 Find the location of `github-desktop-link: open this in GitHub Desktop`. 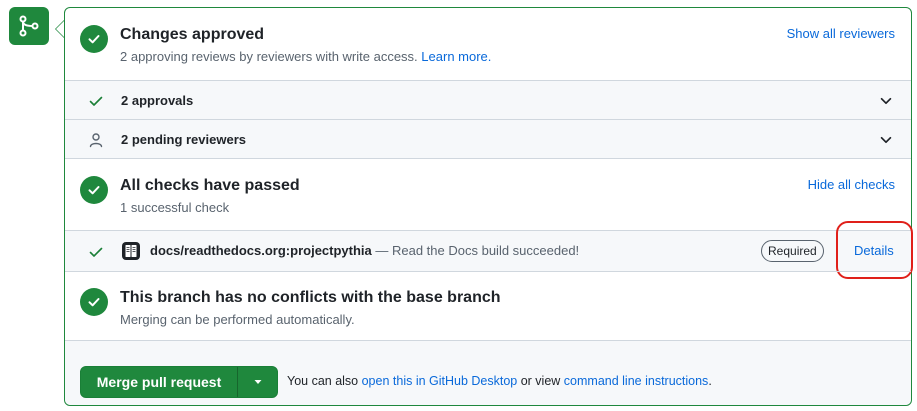

github-desktop-link: open this in GitHub Desktop is located at coordinates (440, 381).